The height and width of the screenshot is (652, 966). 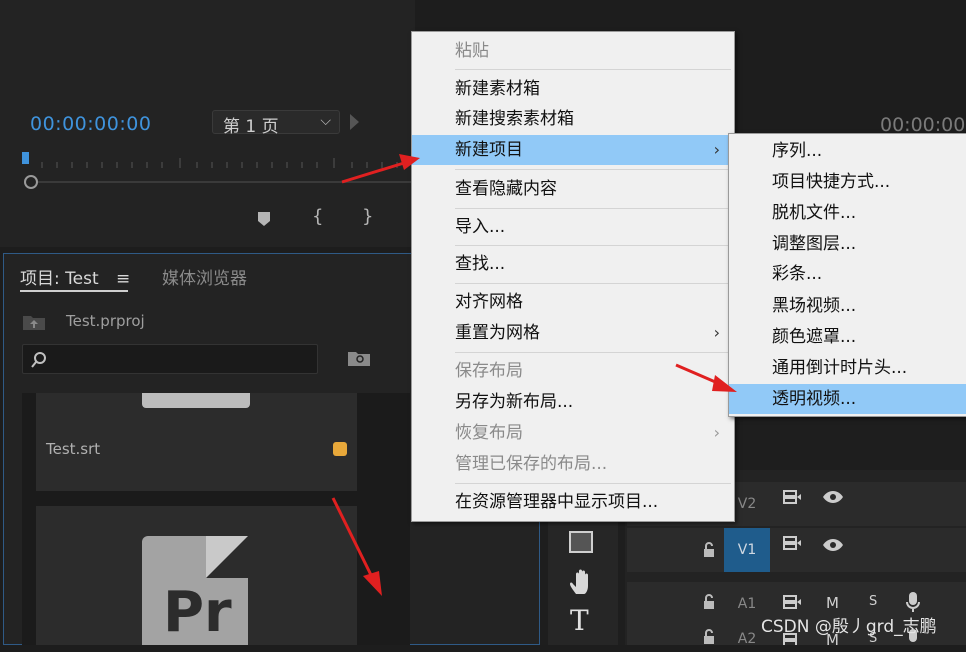 I want to click on menu-item-label: 粘贴, so click(x=472, y=51).